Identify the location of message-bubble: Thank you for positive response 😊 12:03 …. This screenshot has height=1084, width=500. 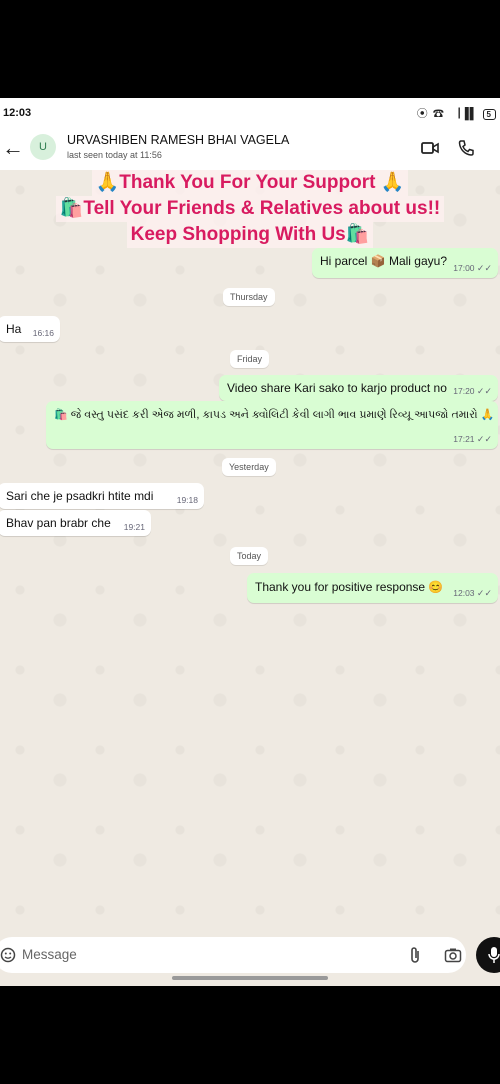
(372, 588).